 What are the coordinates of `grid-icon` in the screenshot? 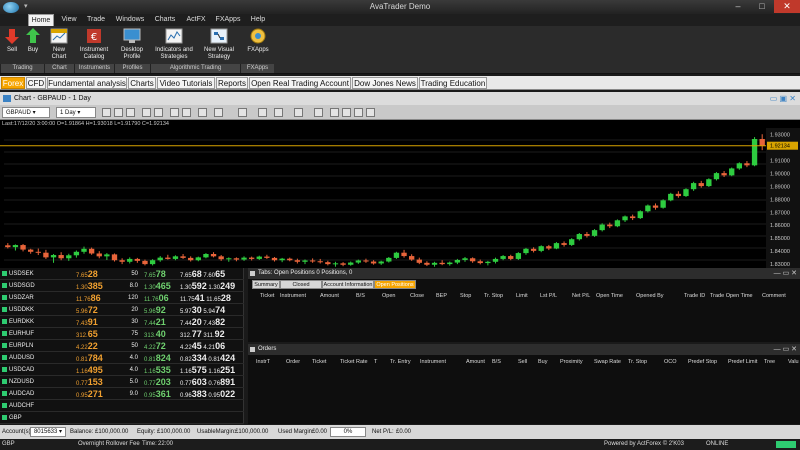 It's located at (318, 112).